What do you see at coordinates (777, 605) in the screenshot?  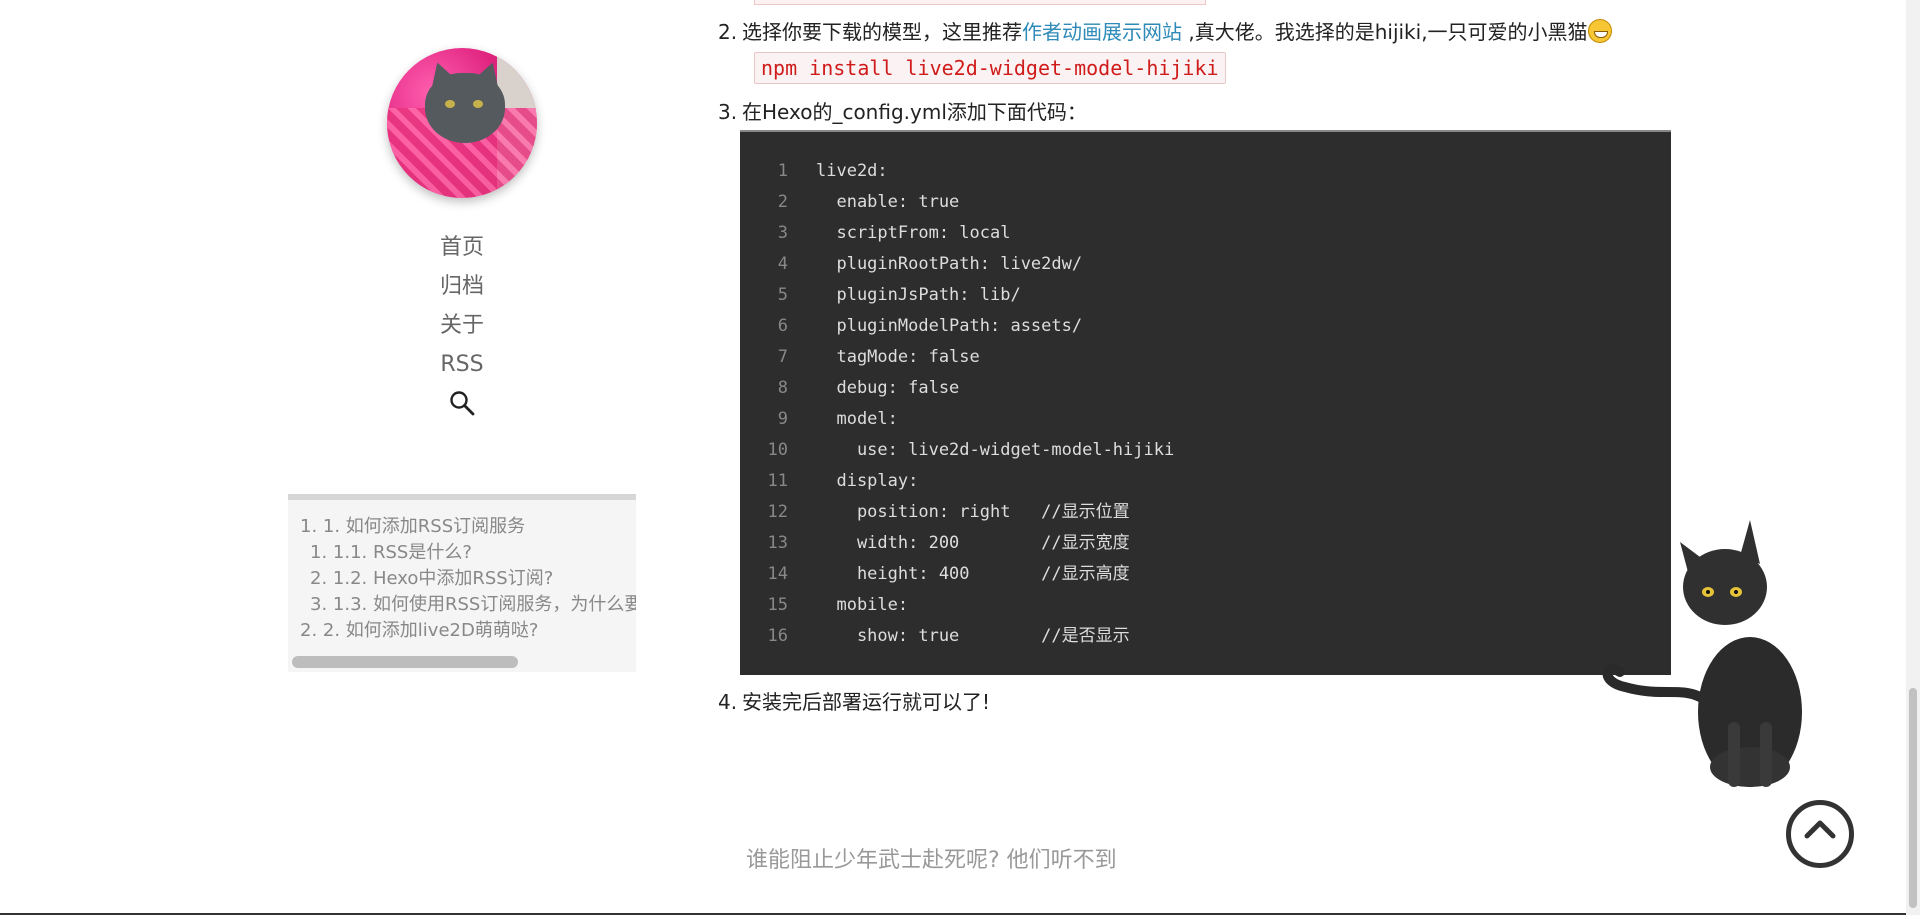 I see `line-number: 15` at bounding box center [777, 605].